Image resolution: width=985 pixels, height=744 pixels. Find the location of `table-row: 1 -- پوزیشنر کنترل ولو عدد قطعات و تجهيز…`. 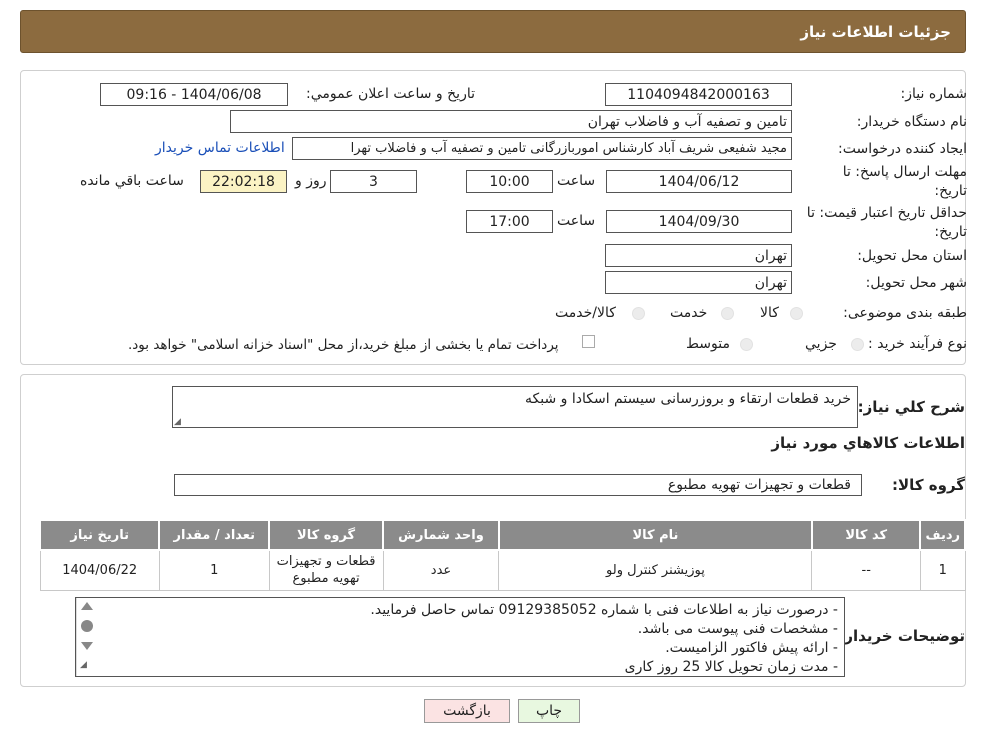

table-row: 1 -- پوزیشنر کنترل ولو عدد قطعات و تجهيز… is located at coordinates (502, 570).